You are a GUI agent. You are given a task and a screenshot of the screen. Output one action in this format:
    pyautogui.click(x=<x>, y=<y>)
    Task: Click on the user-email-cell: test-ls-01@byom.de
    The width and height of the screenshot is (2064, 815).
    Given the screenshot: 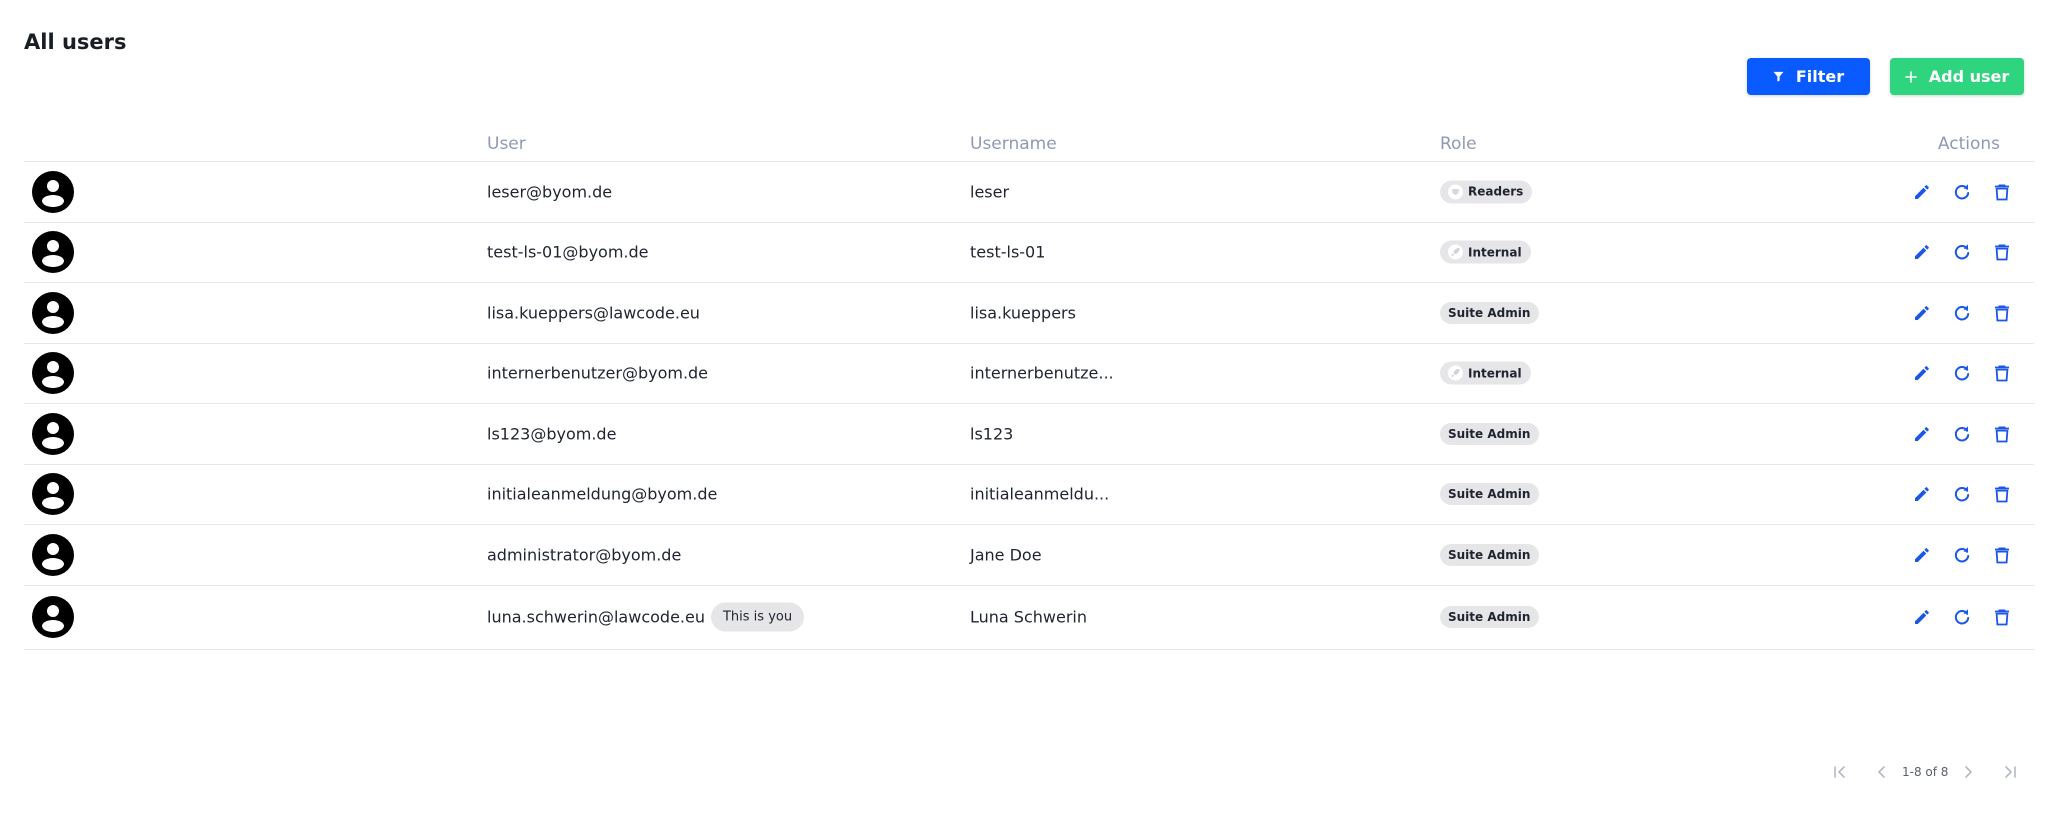 What is the action you would take?
    pyautogui.click(x=568, y=252)
    